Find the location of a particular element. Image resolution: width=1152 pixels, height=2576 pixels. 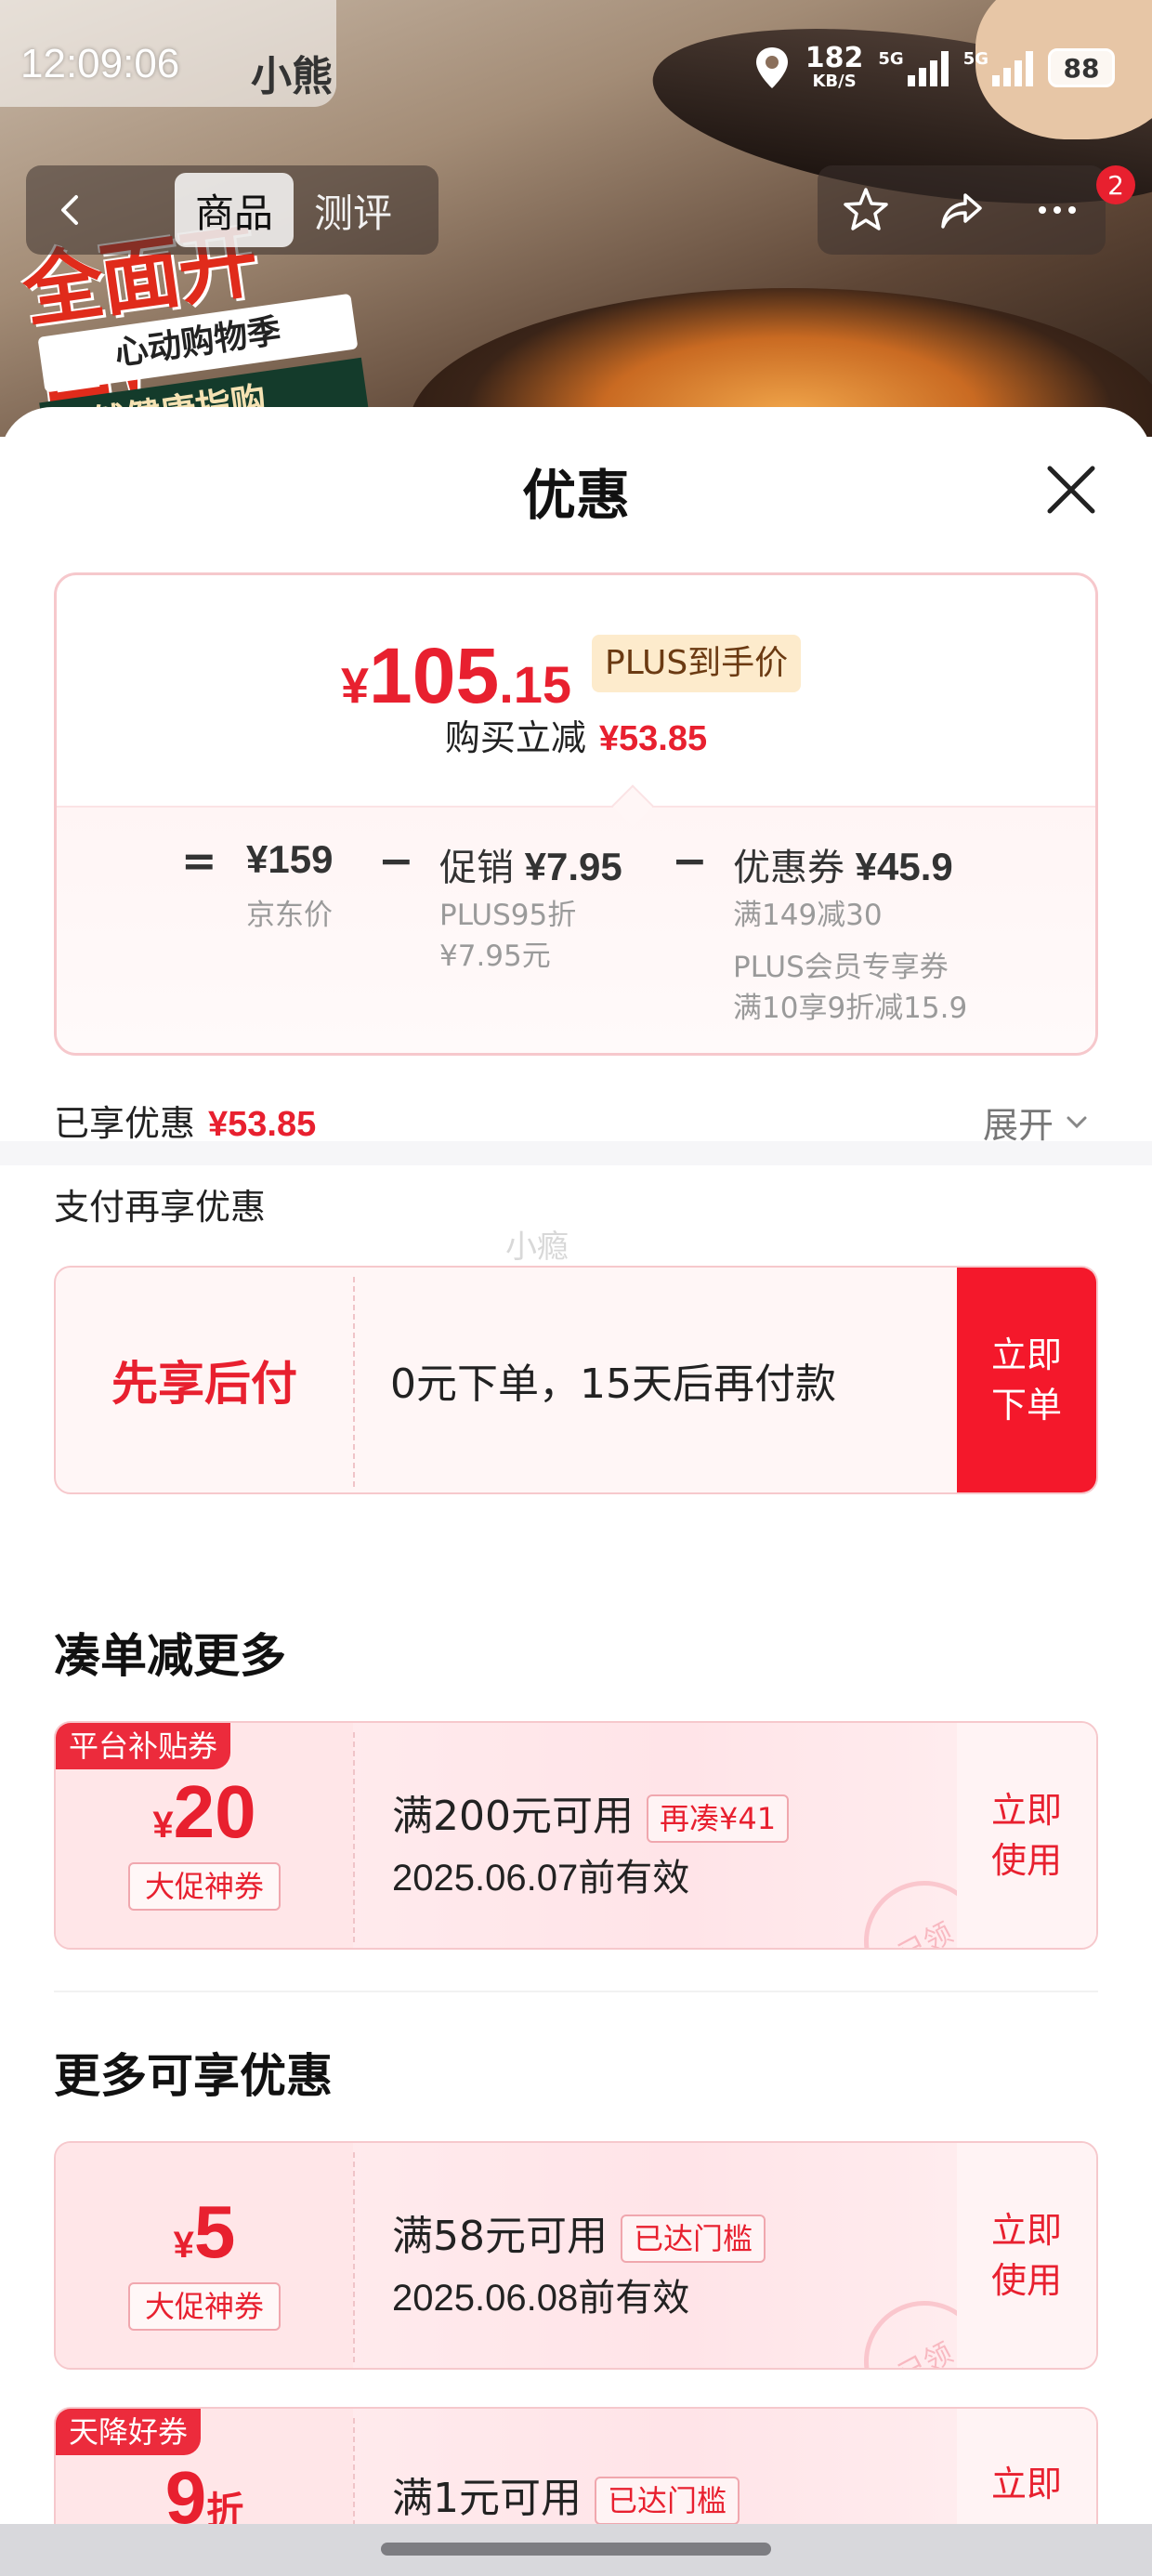

tab-review: 测评 is located at coordinates (353, 210).